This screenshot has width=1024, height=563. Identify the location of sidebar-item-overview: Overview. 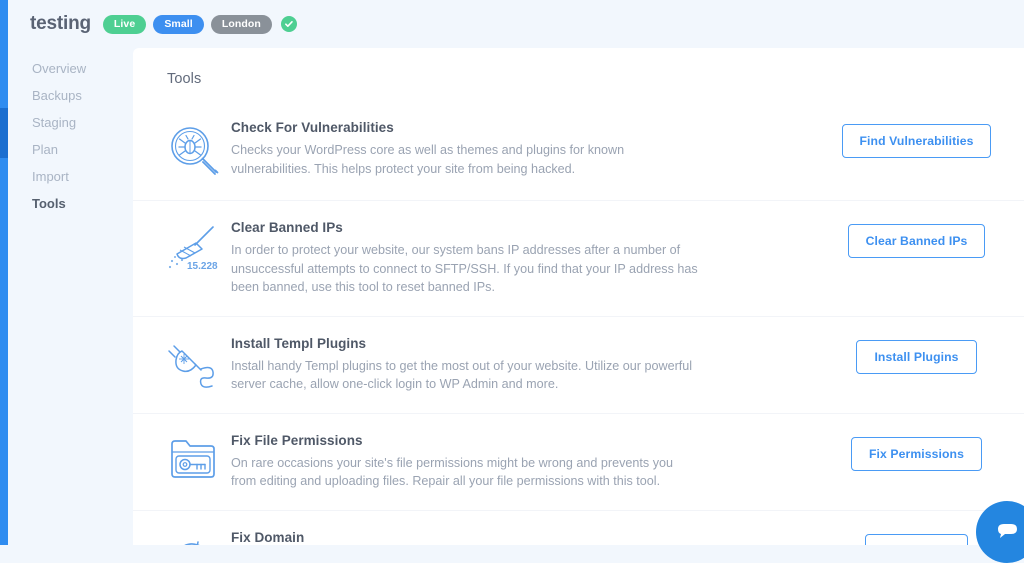
(70, 68).